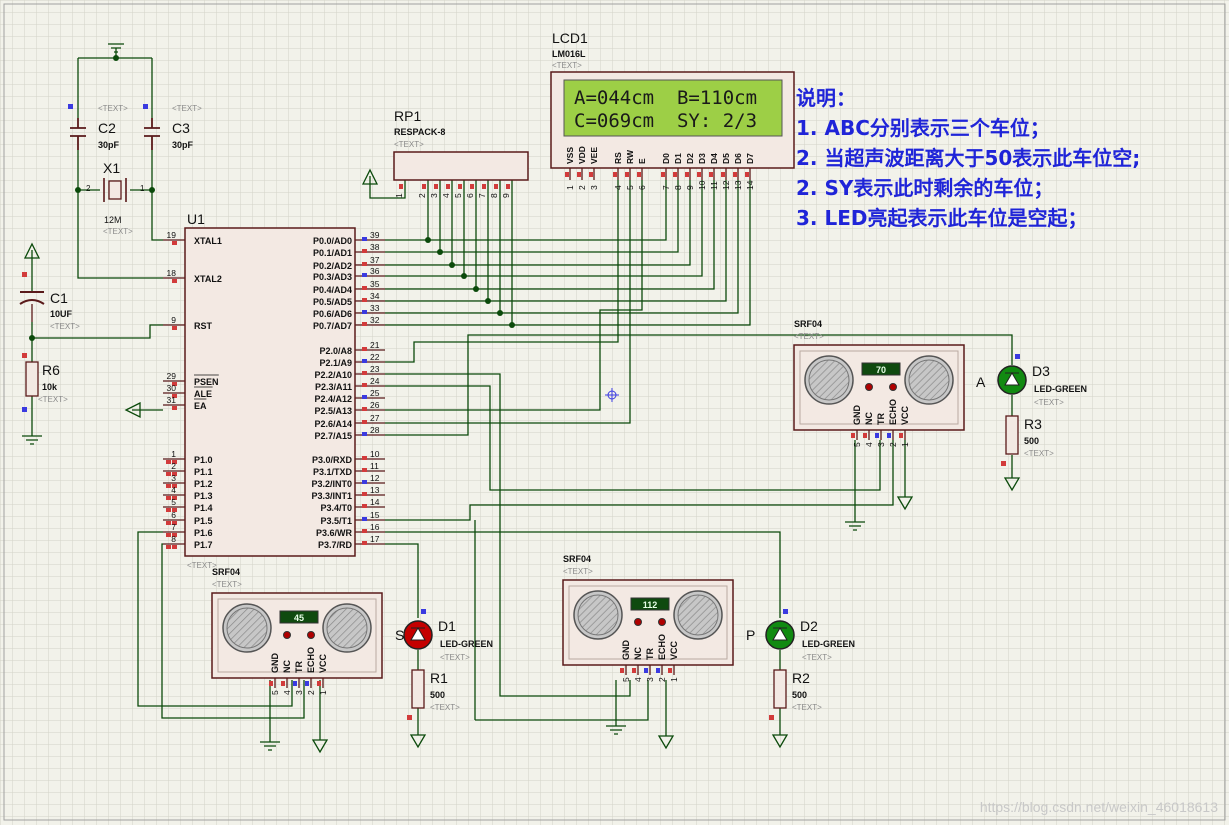  Describe the element at coordinates (702, 185) in the screenshot. I see `lcd-pin-number: 10` at that location.